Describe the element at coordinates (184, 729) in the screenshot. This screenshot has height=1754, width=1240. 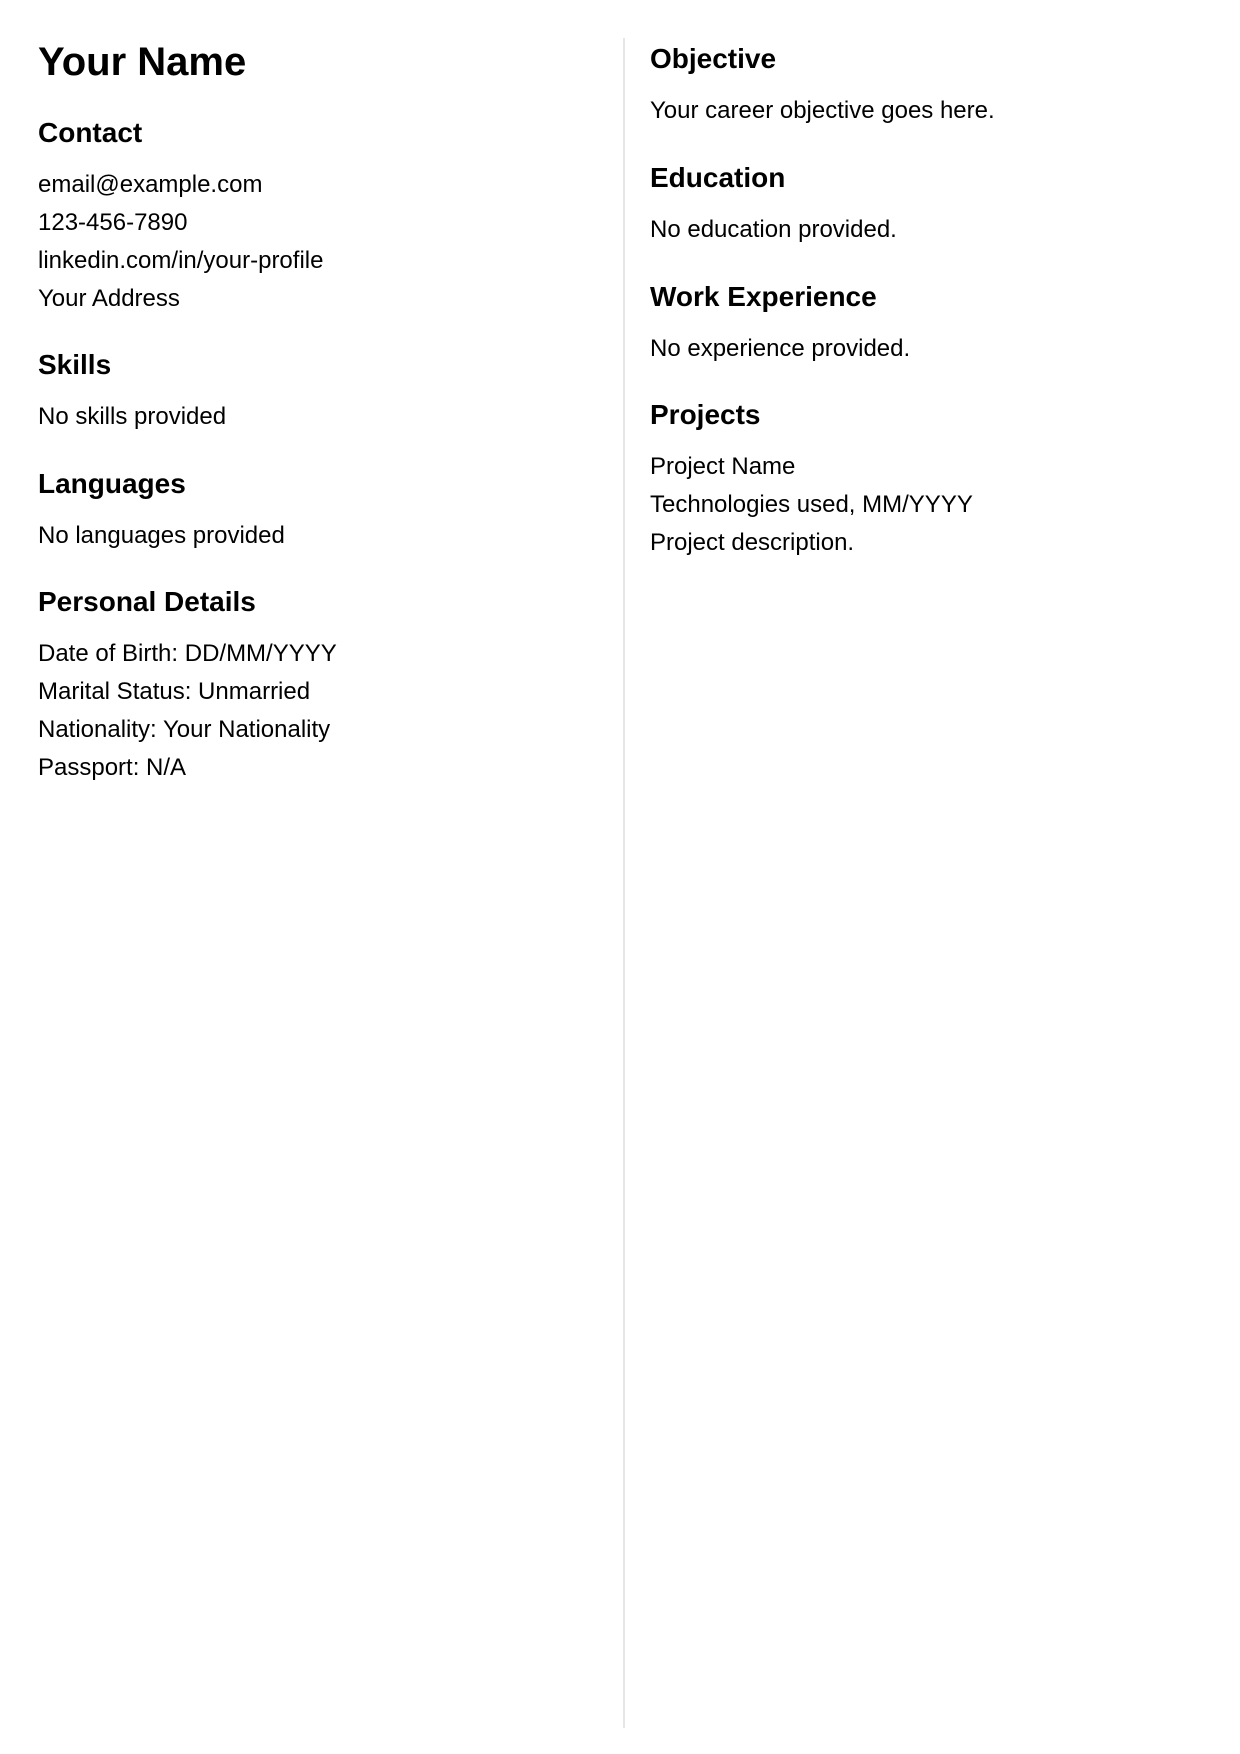
I see `personal-nationality: Nationality: Your Nationality` at that location.